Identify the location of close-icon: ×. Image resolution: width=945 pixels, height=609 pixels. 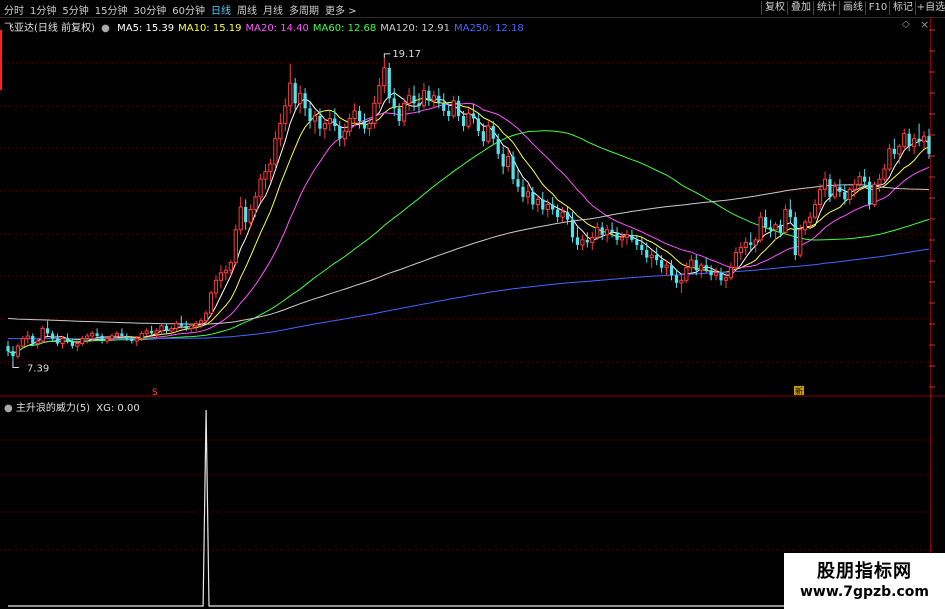
(924, 24).